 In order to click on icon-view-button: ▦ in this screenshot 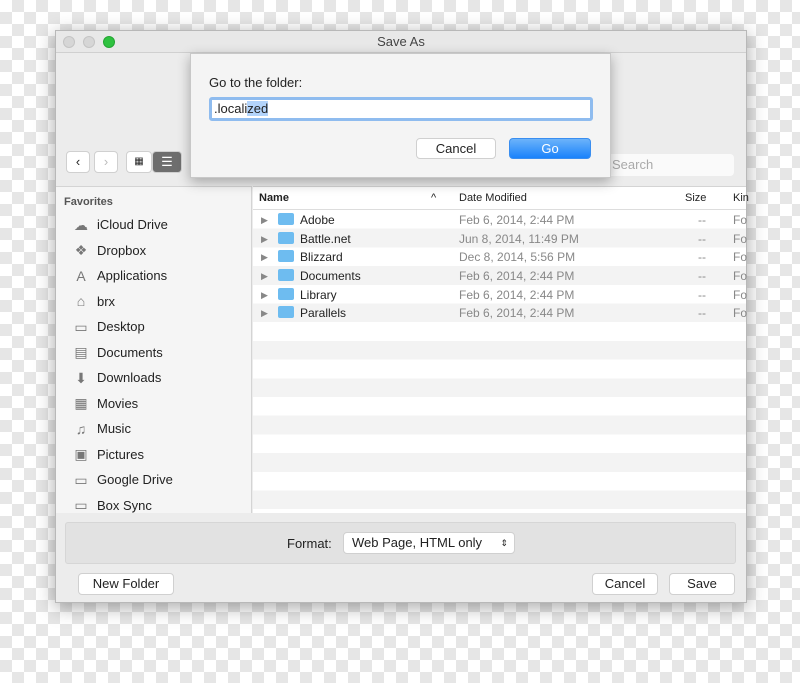, I will do `click(139, 162)`.